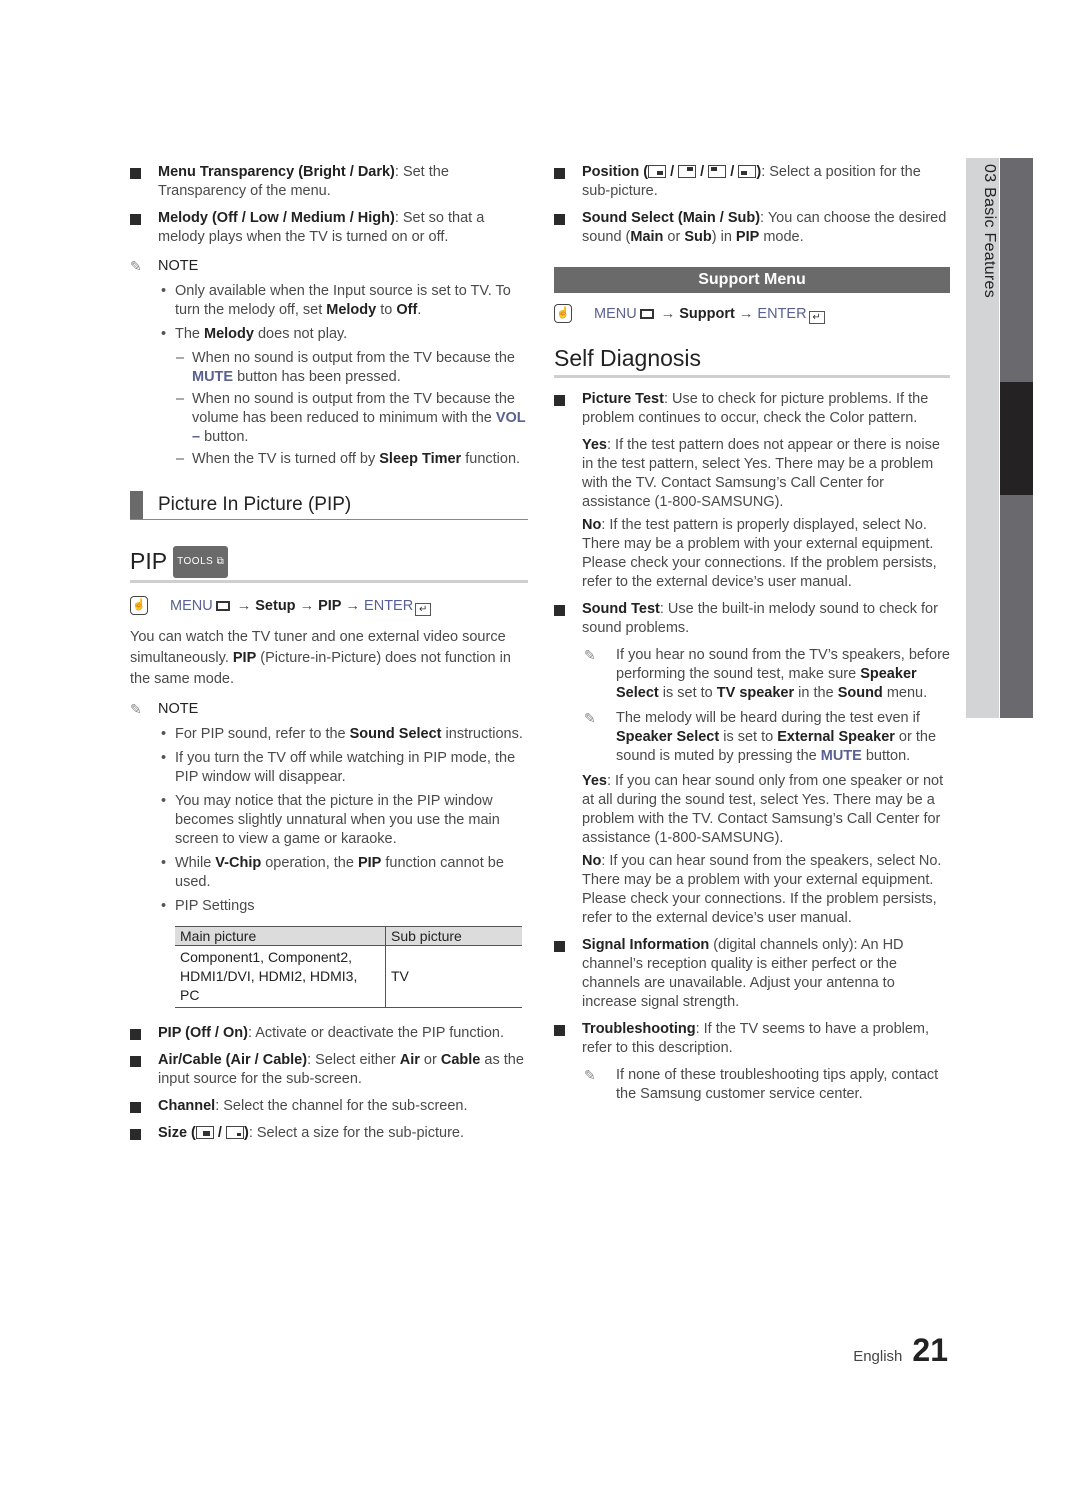 This screenshot has width=1080, height=1494. I want to click on table-header-row: Main picture Sub picture, so click(348, 936).